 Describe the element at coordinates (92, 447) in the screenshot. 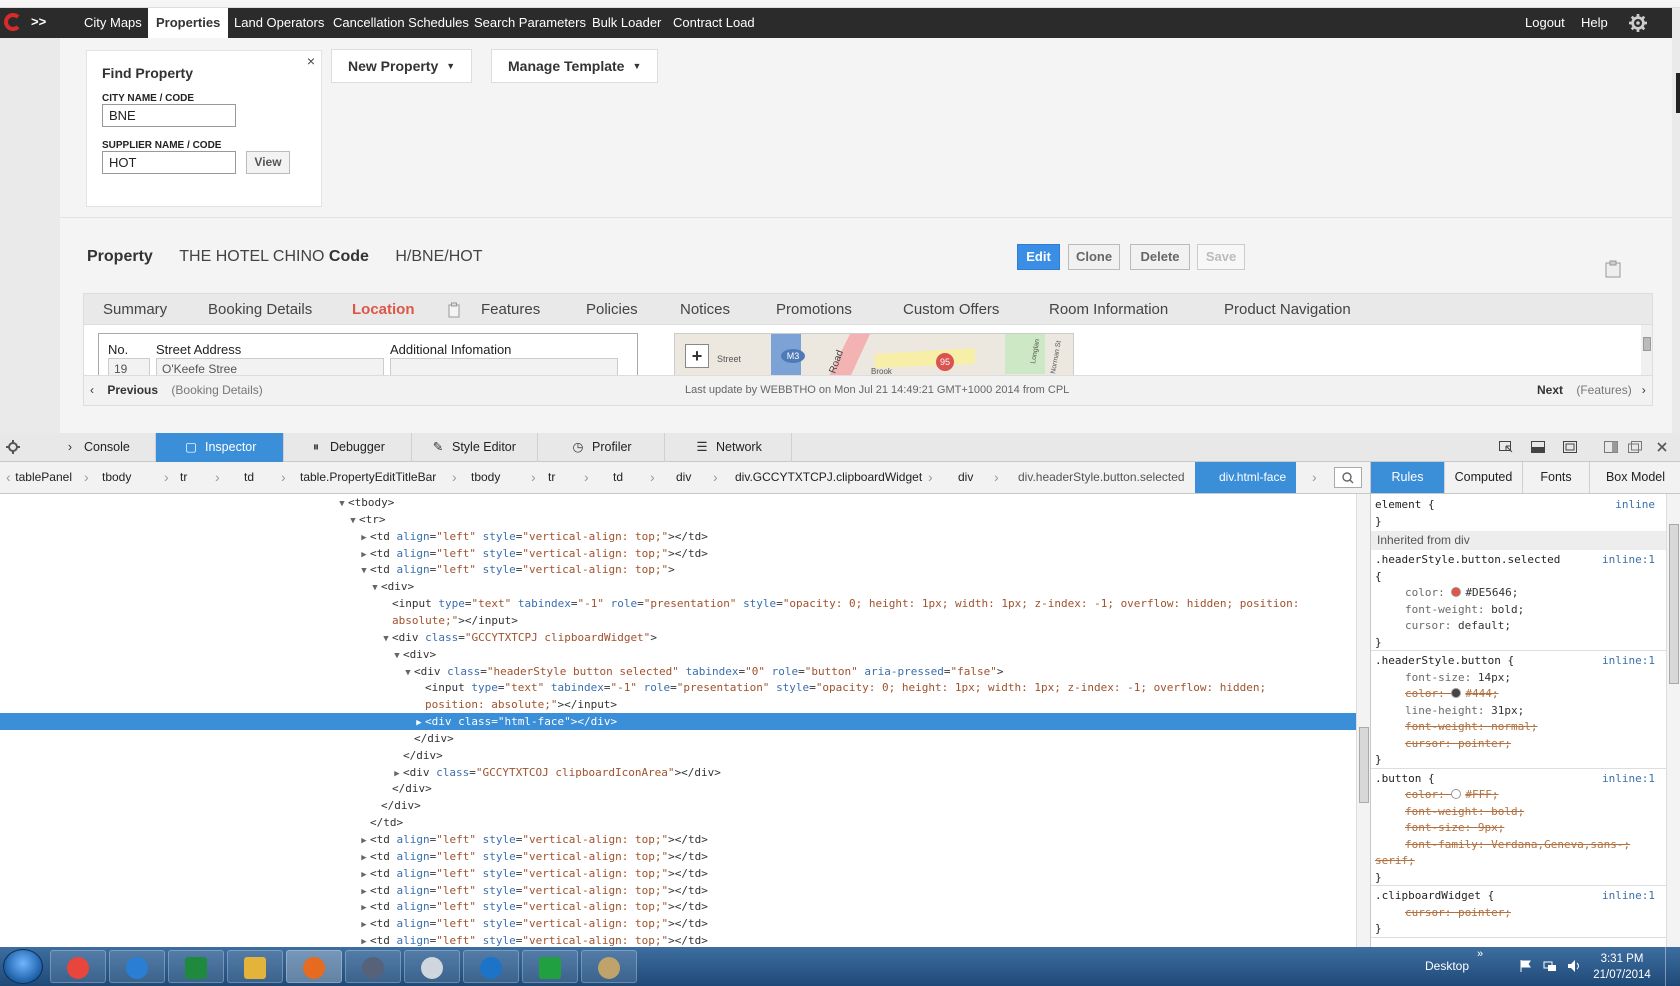

I see `devtools-tab-console: › Console` at that location.